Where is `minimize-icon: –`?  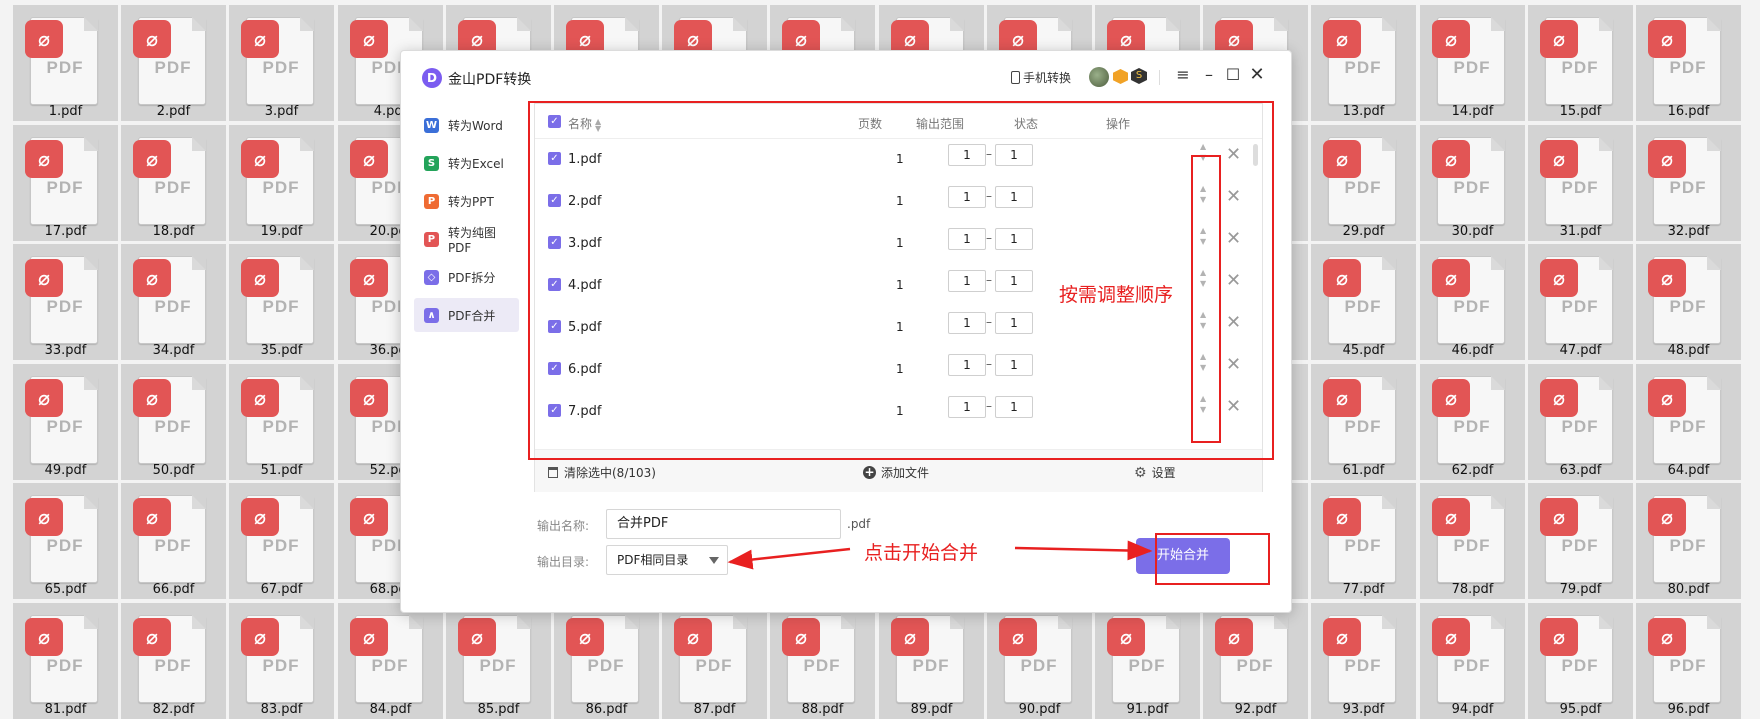
minimize-icon: – is located at coordinates (1209, 75).